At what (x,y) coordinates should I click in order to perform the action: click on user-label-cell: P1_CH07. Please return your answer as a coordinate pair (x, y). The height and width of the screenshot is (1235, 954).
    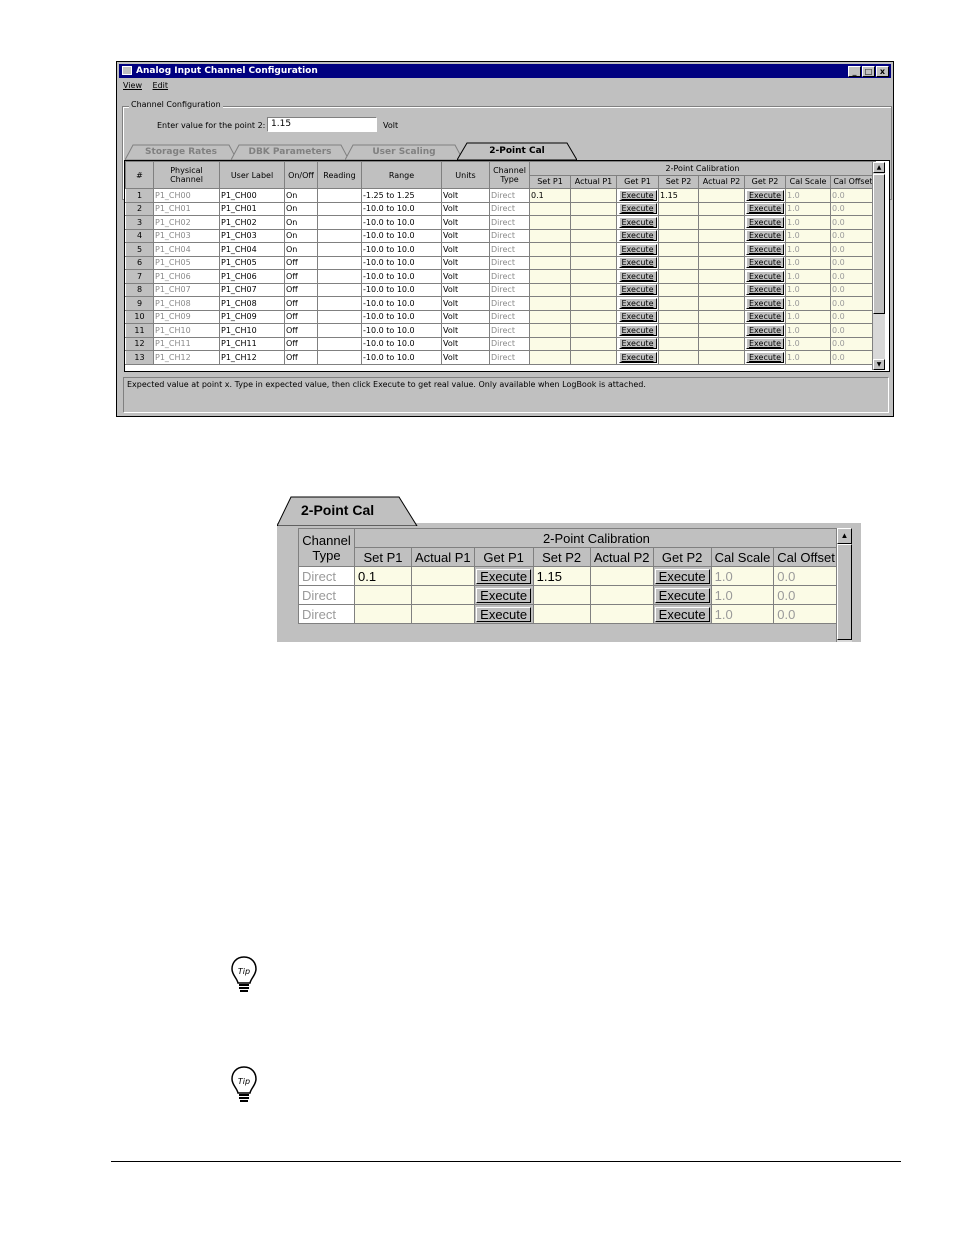
    Looking at the image, I should click on (252, 289).